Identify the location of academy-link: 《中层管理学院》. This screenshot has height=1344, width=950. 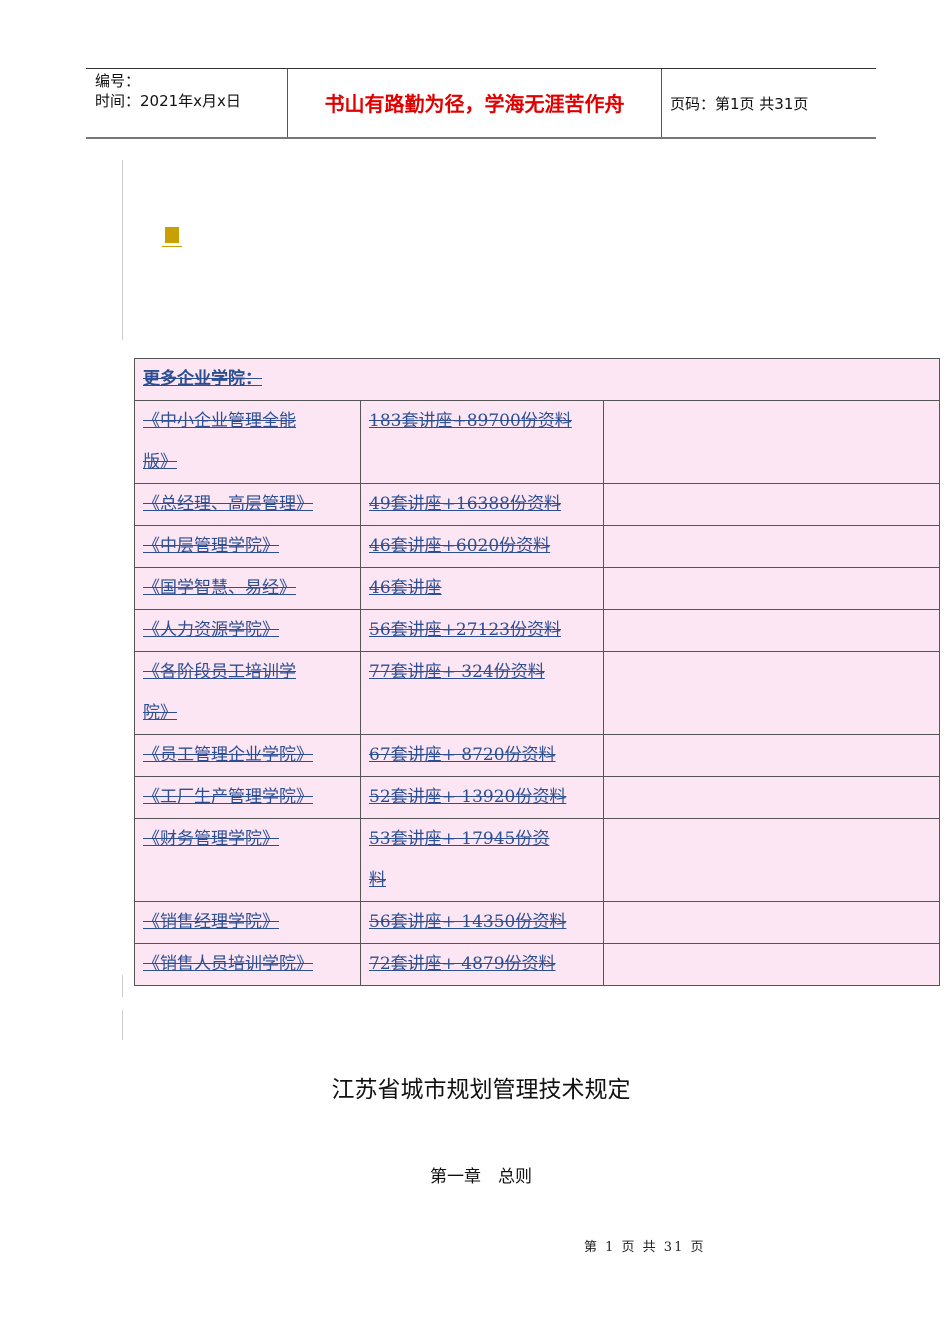
(211, 546).